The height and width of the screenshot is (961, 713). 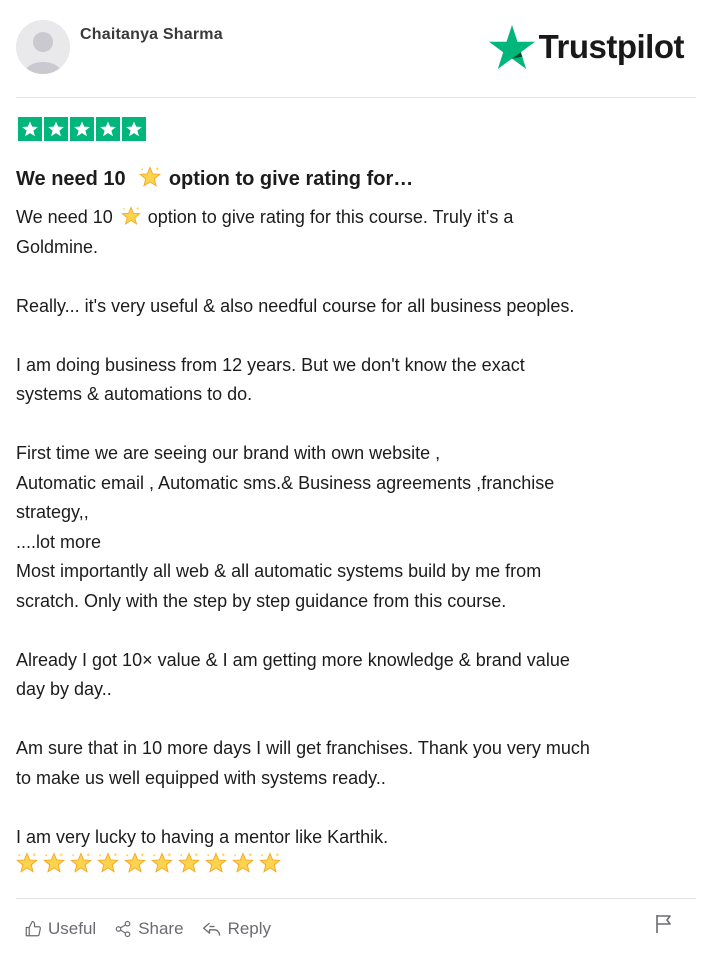 I want to click on reviewer-name: Chaitanya Sharma, so click(x=151, y=35).